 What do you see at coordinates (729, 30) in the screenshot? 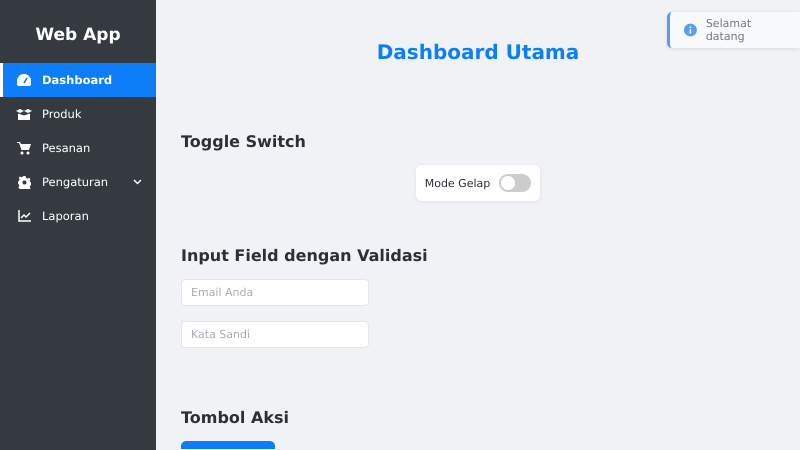
I see `toast-message: Selamat datang` at bounding box center [729, 30].